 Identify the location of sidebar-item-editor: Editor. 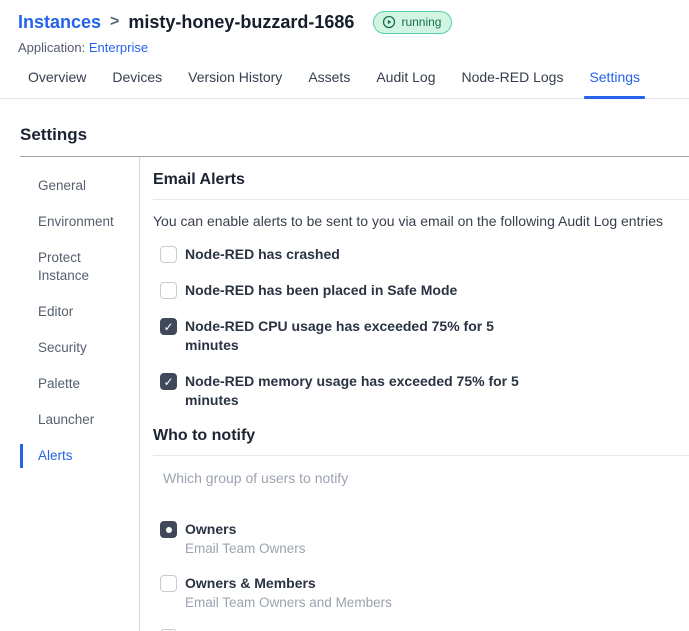
(66, 312).